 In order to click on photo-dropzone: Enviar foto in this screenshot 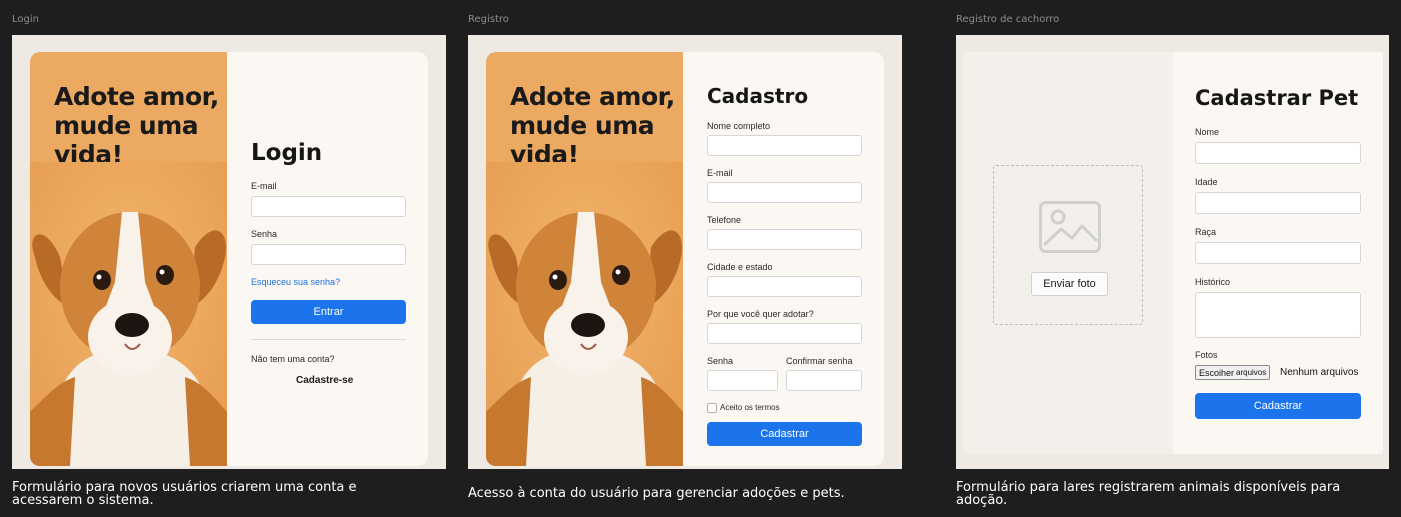, I will do `click(1068, 245)`.